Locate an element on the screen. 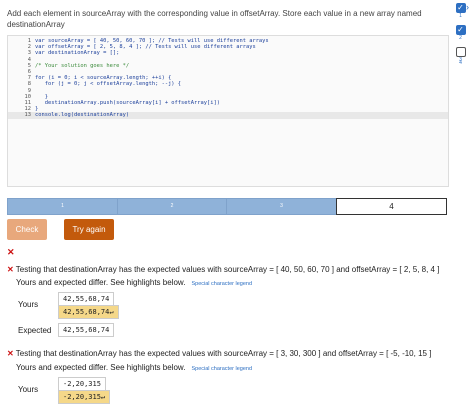 The image size is (474, 411). progress-segment-2: 2 is located at coordinates (172, 206).